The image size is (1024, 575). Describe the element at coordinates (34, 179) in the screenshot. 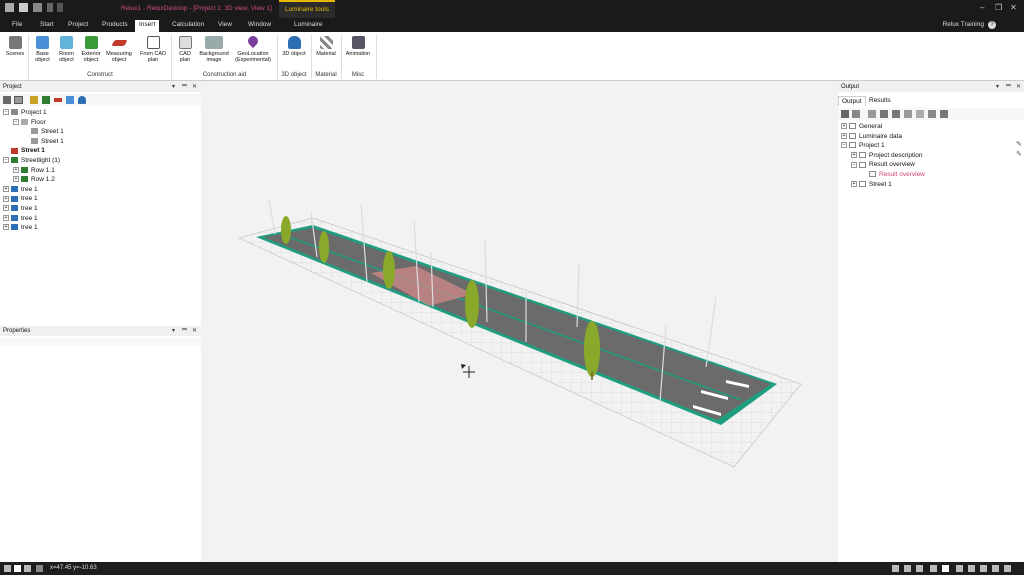

I see `project-tree-item: + Row 1.2` at that location.